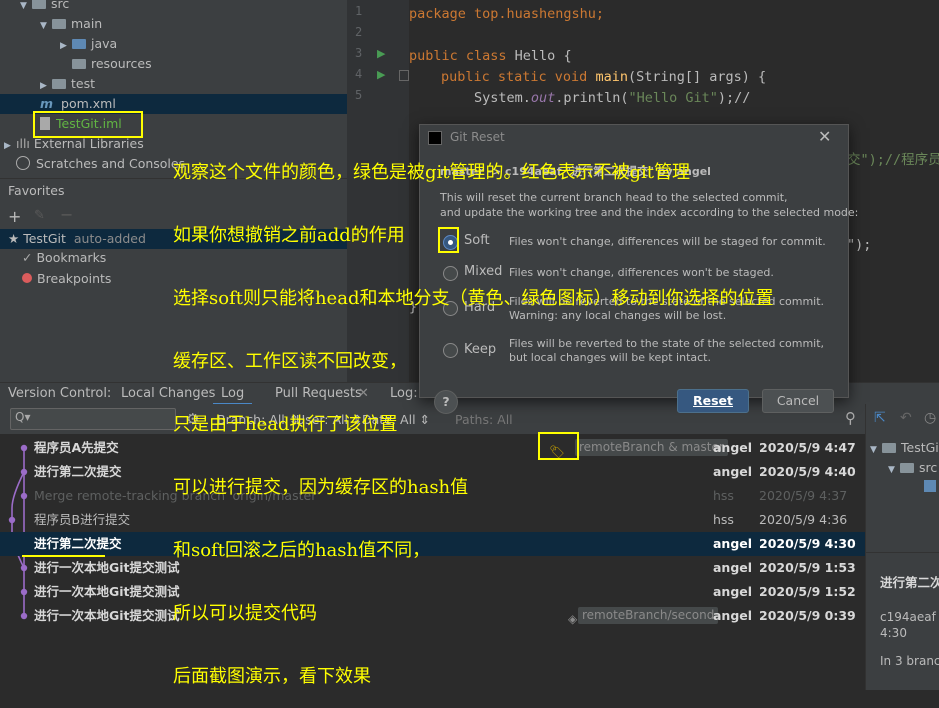 Image resolution: width=939 pixels, height=708 pixels. I want to click on add-icon: +, so click(14, 216).